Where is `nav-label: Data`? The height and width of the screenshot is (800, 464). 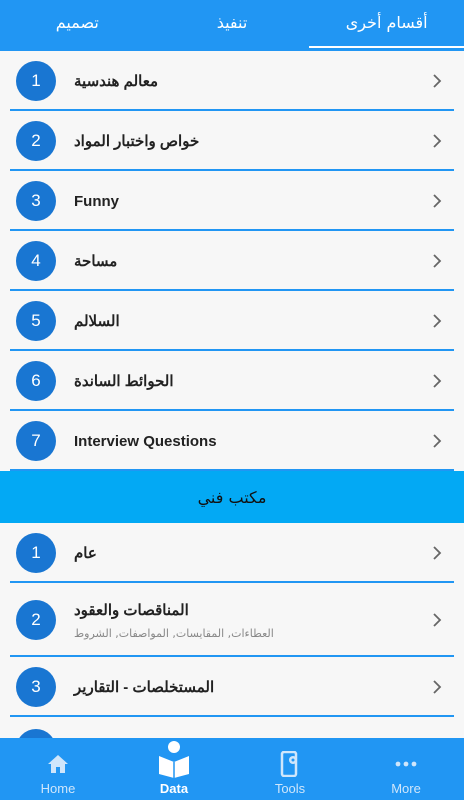 nav-label: Data is located at coordinates (174, 788).